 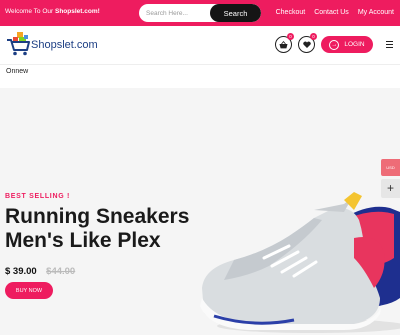 What do you see at coordinates (83, 240) in the screenshot?
I see `hero-headline-line2: Men's Like Plex` at bounding box center [83, 240].